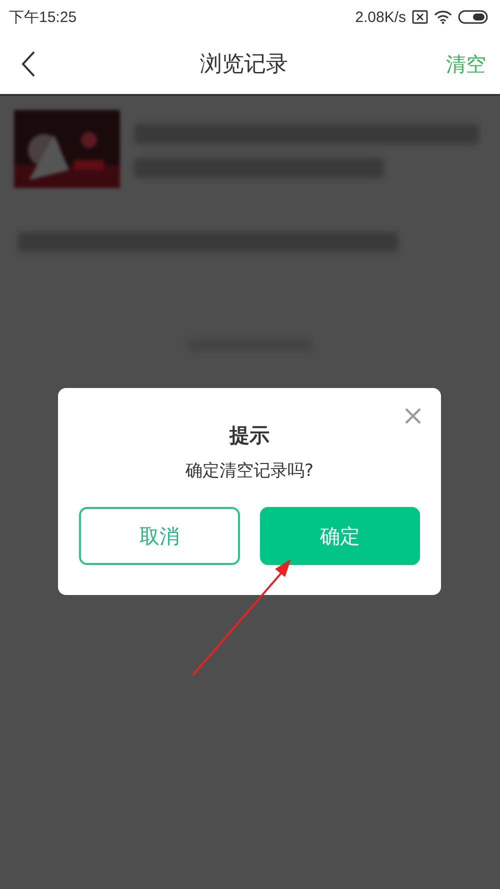  What do you see at coordinates (340, 536) in the screenshot?
I see `confirm-button: 确定` at bounding box center [340, 536].